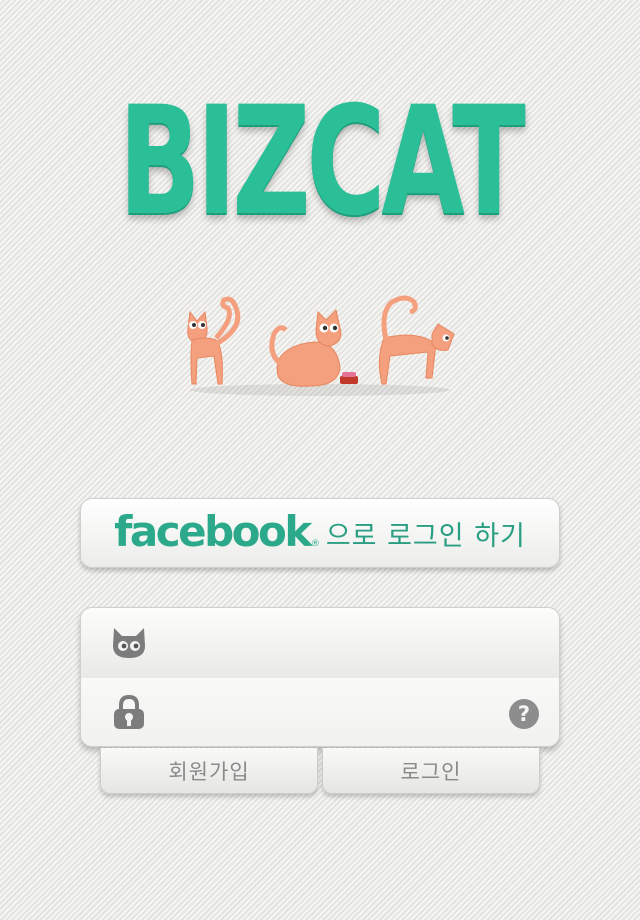 This screenshot has height=920, width=640. Describe the element at coordinates (213, 531) in the screenshot. I see `facebook-wordmark: facebook` at that location.